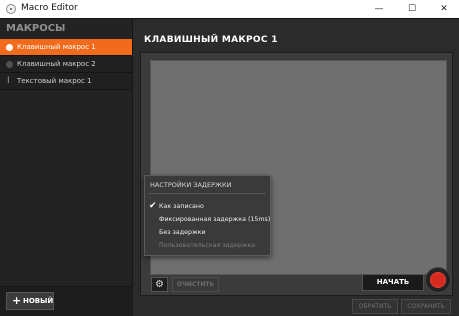  Describe the element at coordinates (49, 8) in the screenshot. I see `window-title: Macro Editor` at that location.